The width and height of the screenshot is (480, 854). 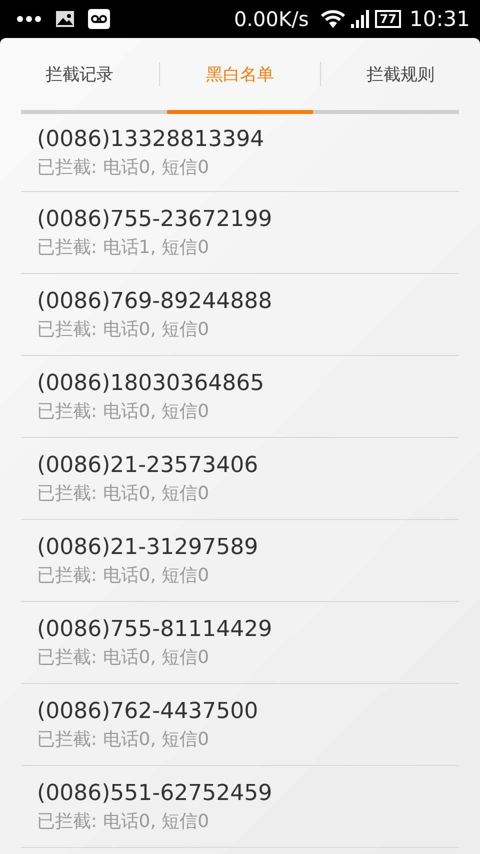 I want to click on phone-number: (0086)18030364865, so click(x=151, y=384).